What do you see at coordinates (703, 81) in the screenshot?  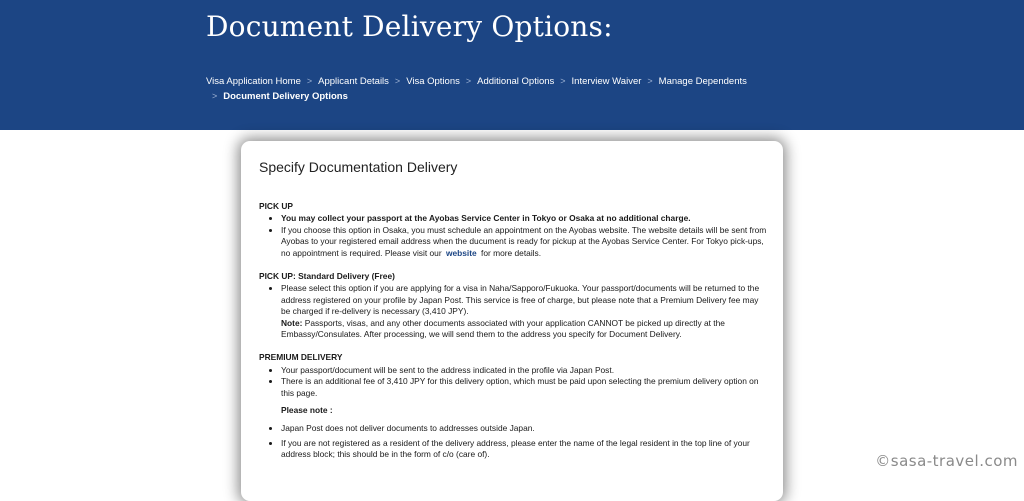 I see `breadcrumb-manage-dependents: Manage Dependents` at bounding box center [703, 81].